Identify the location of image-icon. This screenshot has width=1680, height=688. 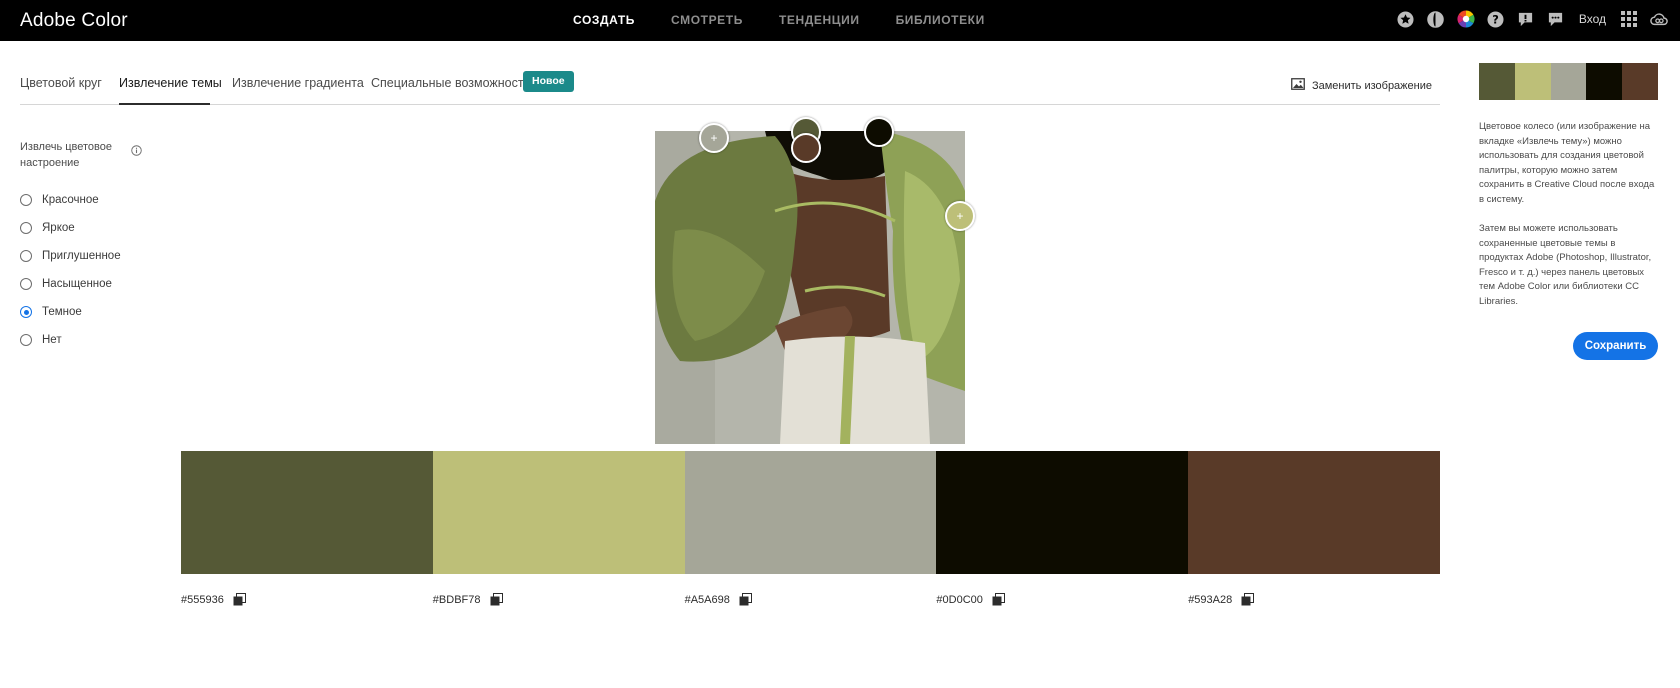
(1298, 85).